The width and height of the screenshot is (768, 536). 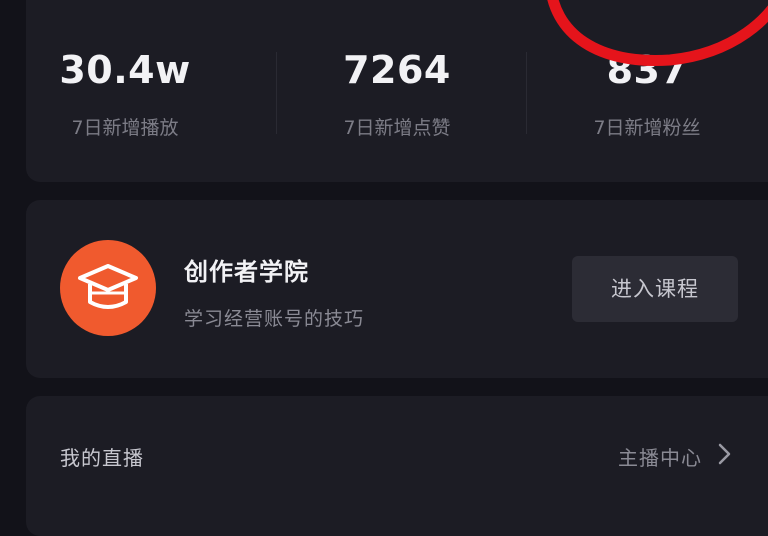 What do you see at coordinates (660, 456) in the screenshot?
I see `streamer-center-link: 主播中心` at bounding box center [660, 456].